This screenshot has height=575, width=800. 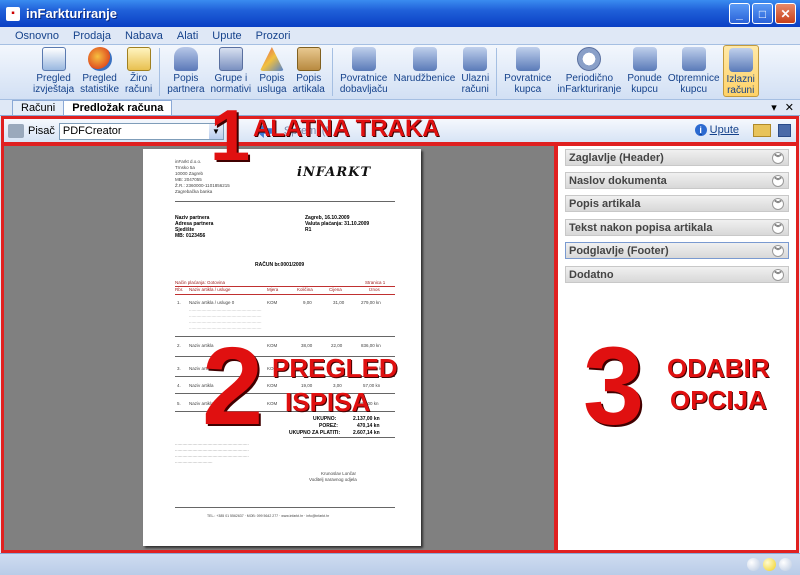 I want to click on status-indicators, so click(x=769, y=564).